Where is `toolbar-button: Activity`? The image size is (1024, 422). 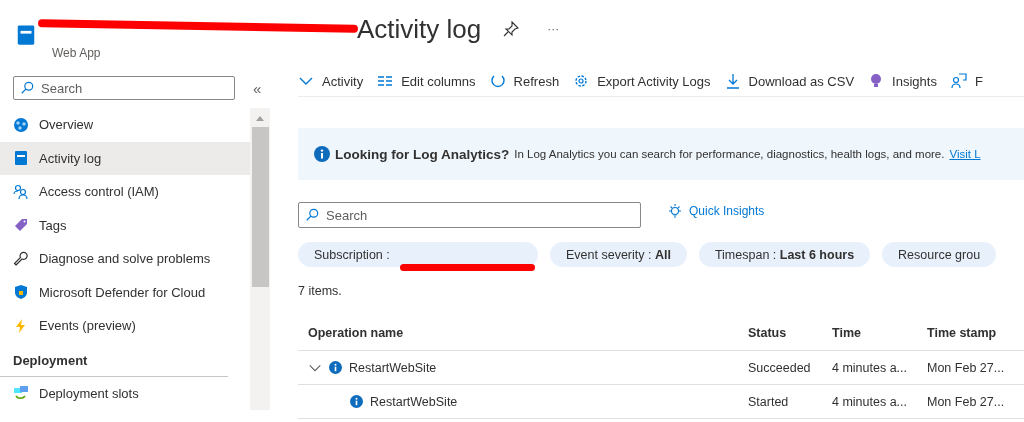
toolbar-button: Activity is located at coordinates (331, 81).